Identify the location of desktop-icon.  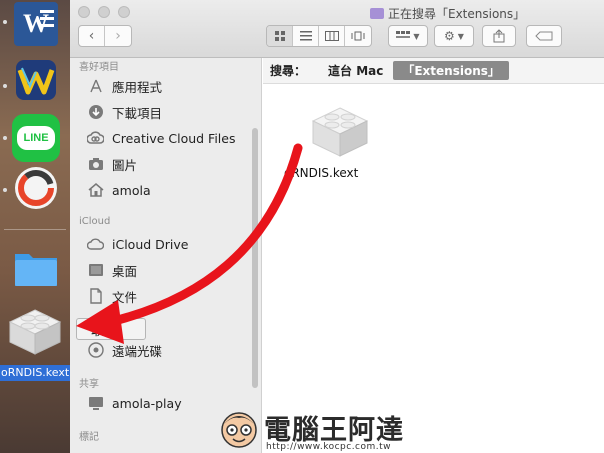
(95, 270).